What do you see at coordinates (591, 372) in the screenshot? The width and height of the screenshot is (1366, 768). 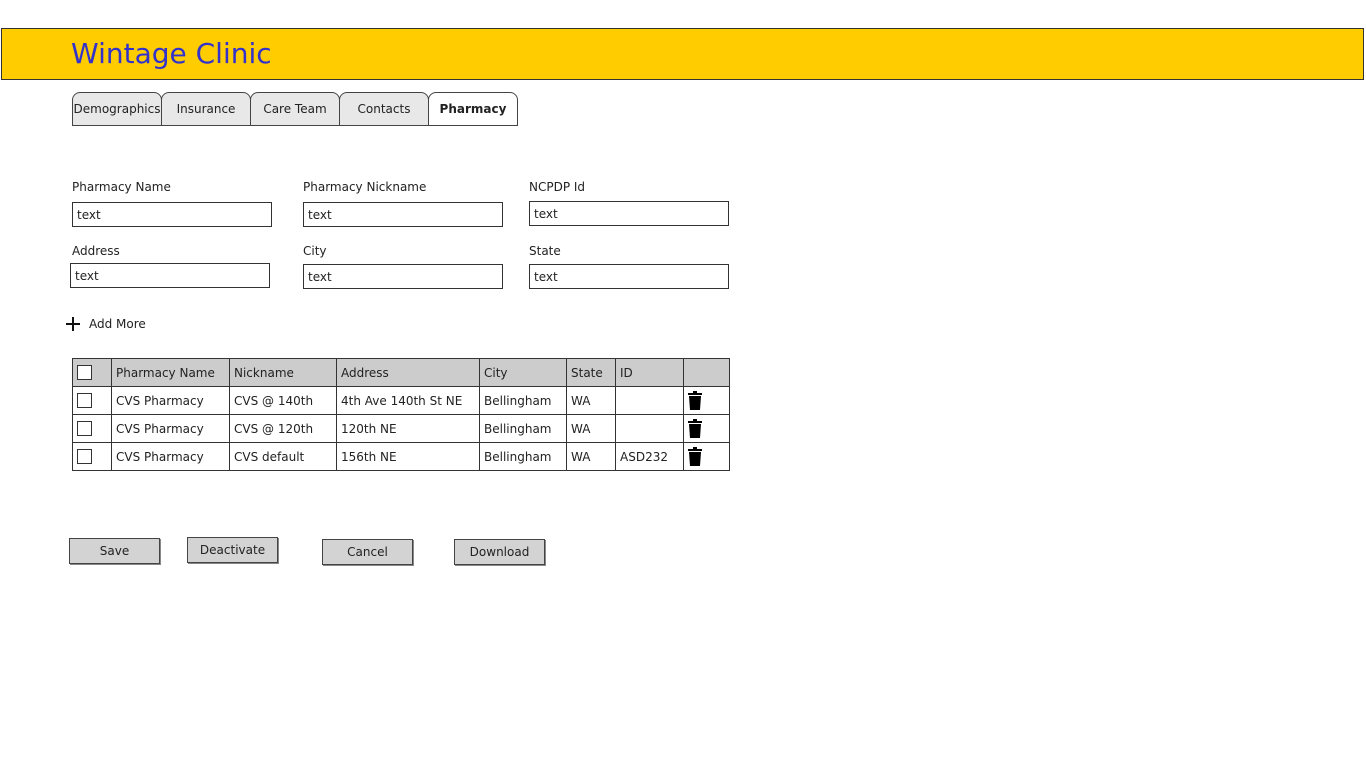 I see `column-header: State` at bounding box center [591, 372].